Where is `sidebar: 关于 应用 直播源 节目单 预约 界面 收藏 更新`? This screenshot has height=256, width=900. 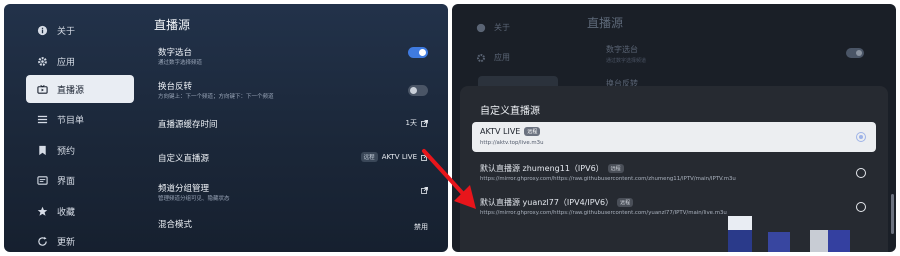
sidebar: 关于 应用 直播源 节目单 预约 界面 收藏 更新 is located at coordinates (71, 128).